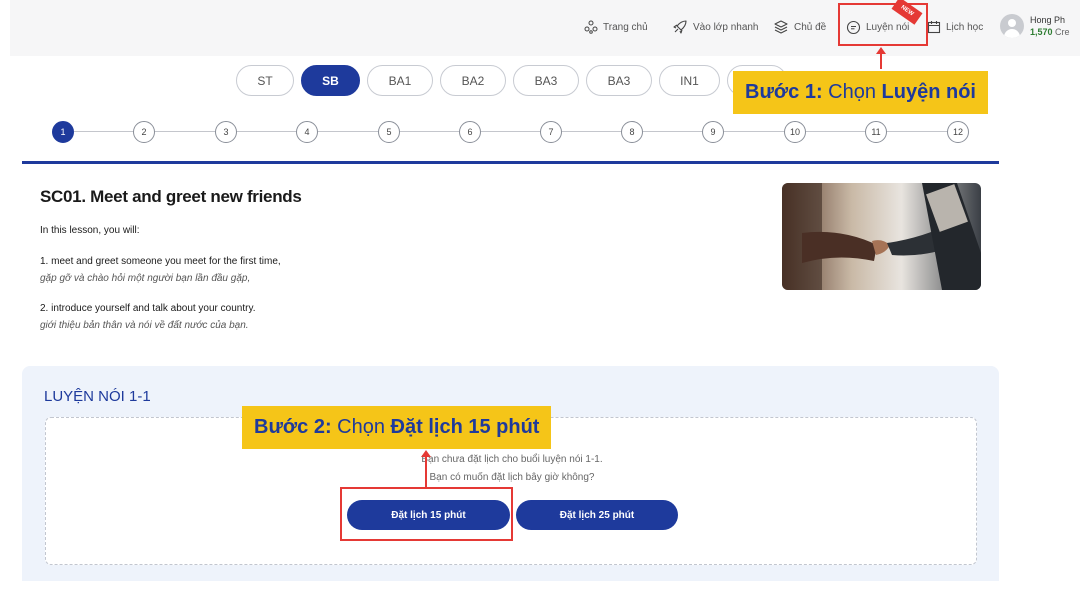  I want to click on speaking-title: LUYỆN NÓI 1-1, so click(97, 396).